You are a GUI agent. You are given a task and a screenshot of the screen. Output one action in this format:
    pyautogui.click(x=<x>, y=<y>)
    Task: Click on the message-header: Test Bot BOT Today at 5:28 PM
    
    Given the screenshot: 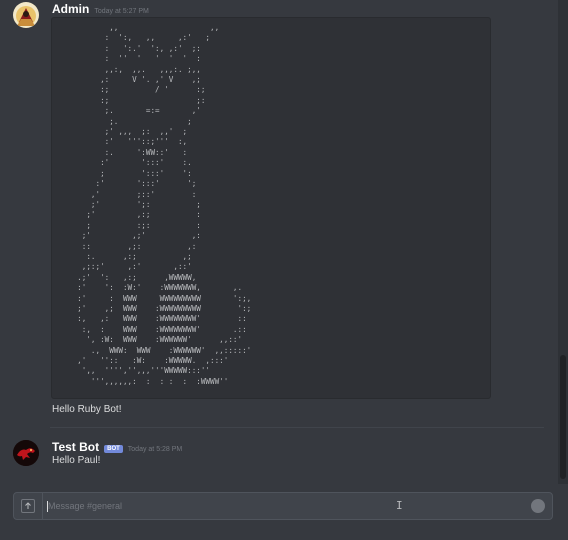 What is the action you would take?
    pyautogui.click(x=117, y=447)
    